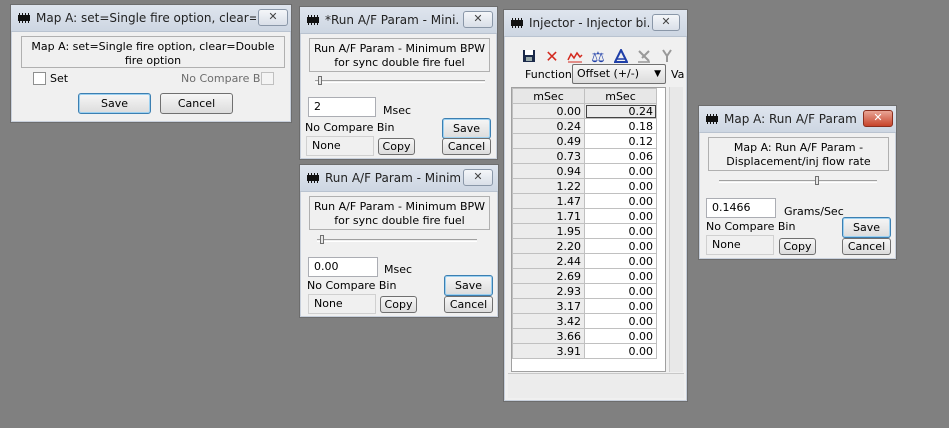 This screenshot has height=428, width=949. I want to click on table-row: 3.17 0.00, so click(584, 306).